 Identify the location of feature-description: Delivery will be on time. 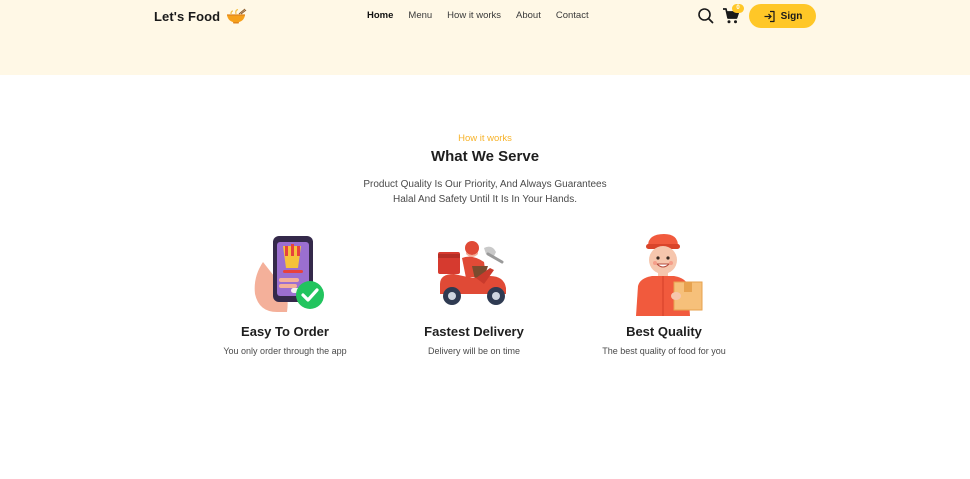
(474, 351).